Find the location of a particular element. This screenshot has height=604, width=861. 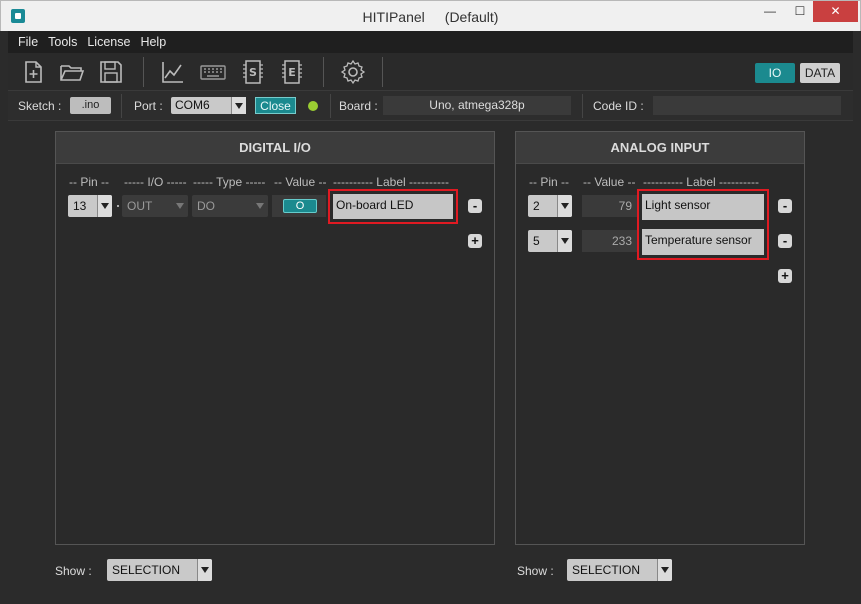

chart-icon is located at coordinates (173, 72).